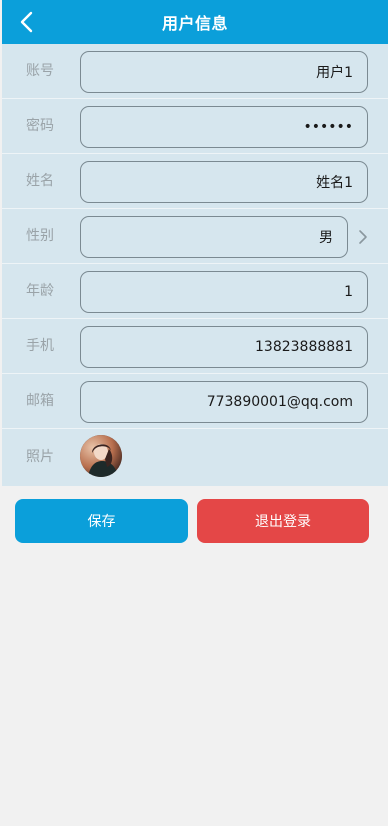 This screenshot has height=826, width=388. What do you see at coordinates (40, 291) in the screenshot?
I see `age-label: 年龄` at bounding box center [40, 291].